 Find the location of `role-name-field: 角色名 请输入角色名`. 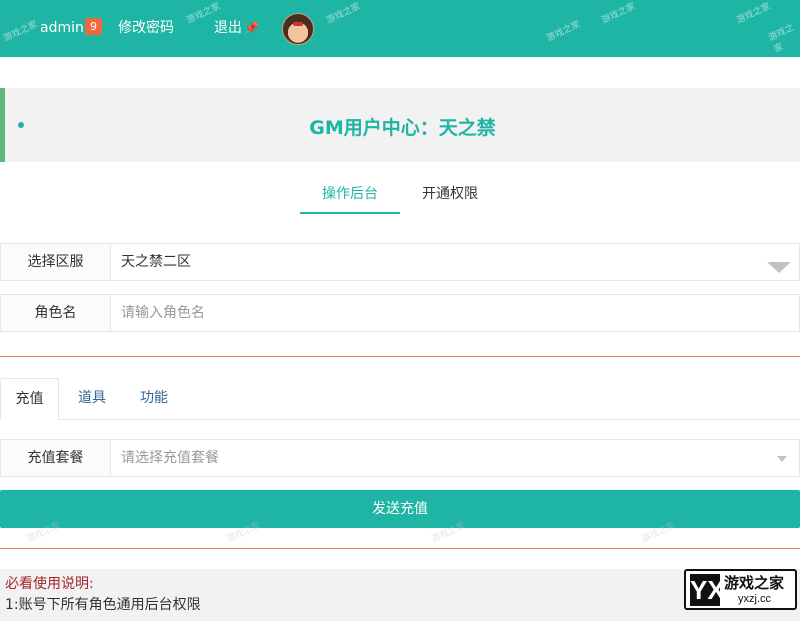

role-name-field: 角色名 请输入角色名 is located at coordinates (400, 313).